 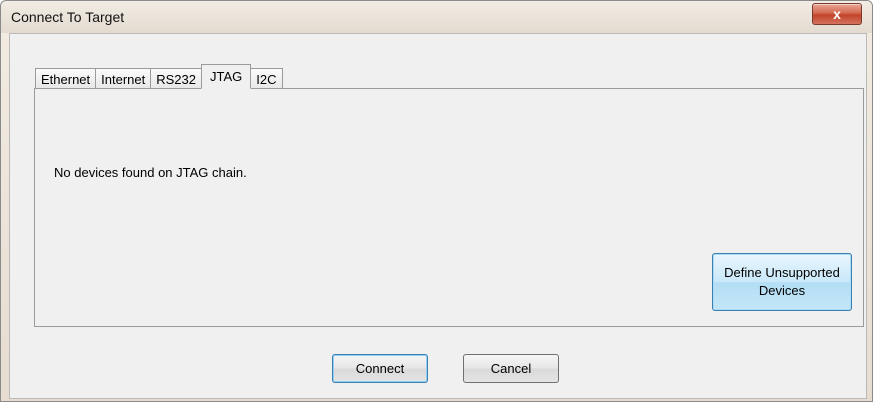 What do you see at coordinates (66, 78) in the screenshot?
I see `tab-ethernet: Ethernet` at bounding box center [66, 78].